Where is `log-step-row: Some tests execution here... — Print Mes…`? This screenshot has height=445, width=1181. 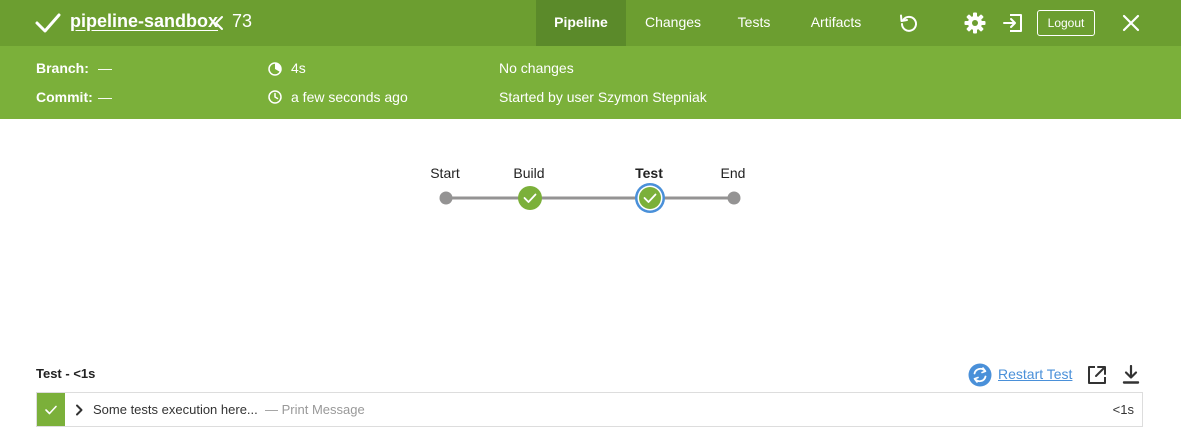
log-step-row: Some tests execution here... — Print Mes… is located at coordinates (589, 409).